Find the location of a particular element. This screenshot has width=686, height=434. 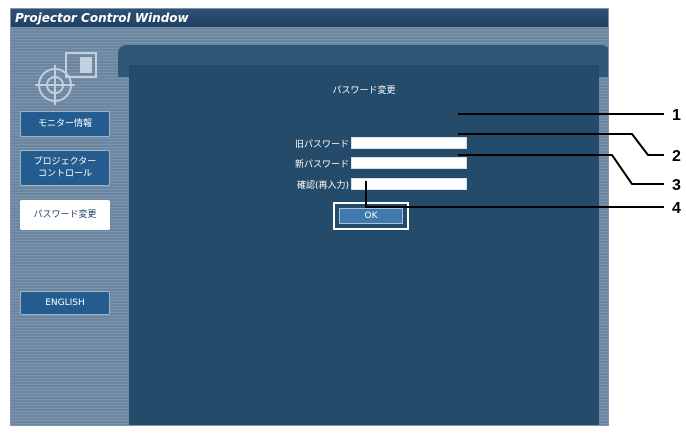

old-password-label: 旧パスワード is located at coordinates (321, 145).